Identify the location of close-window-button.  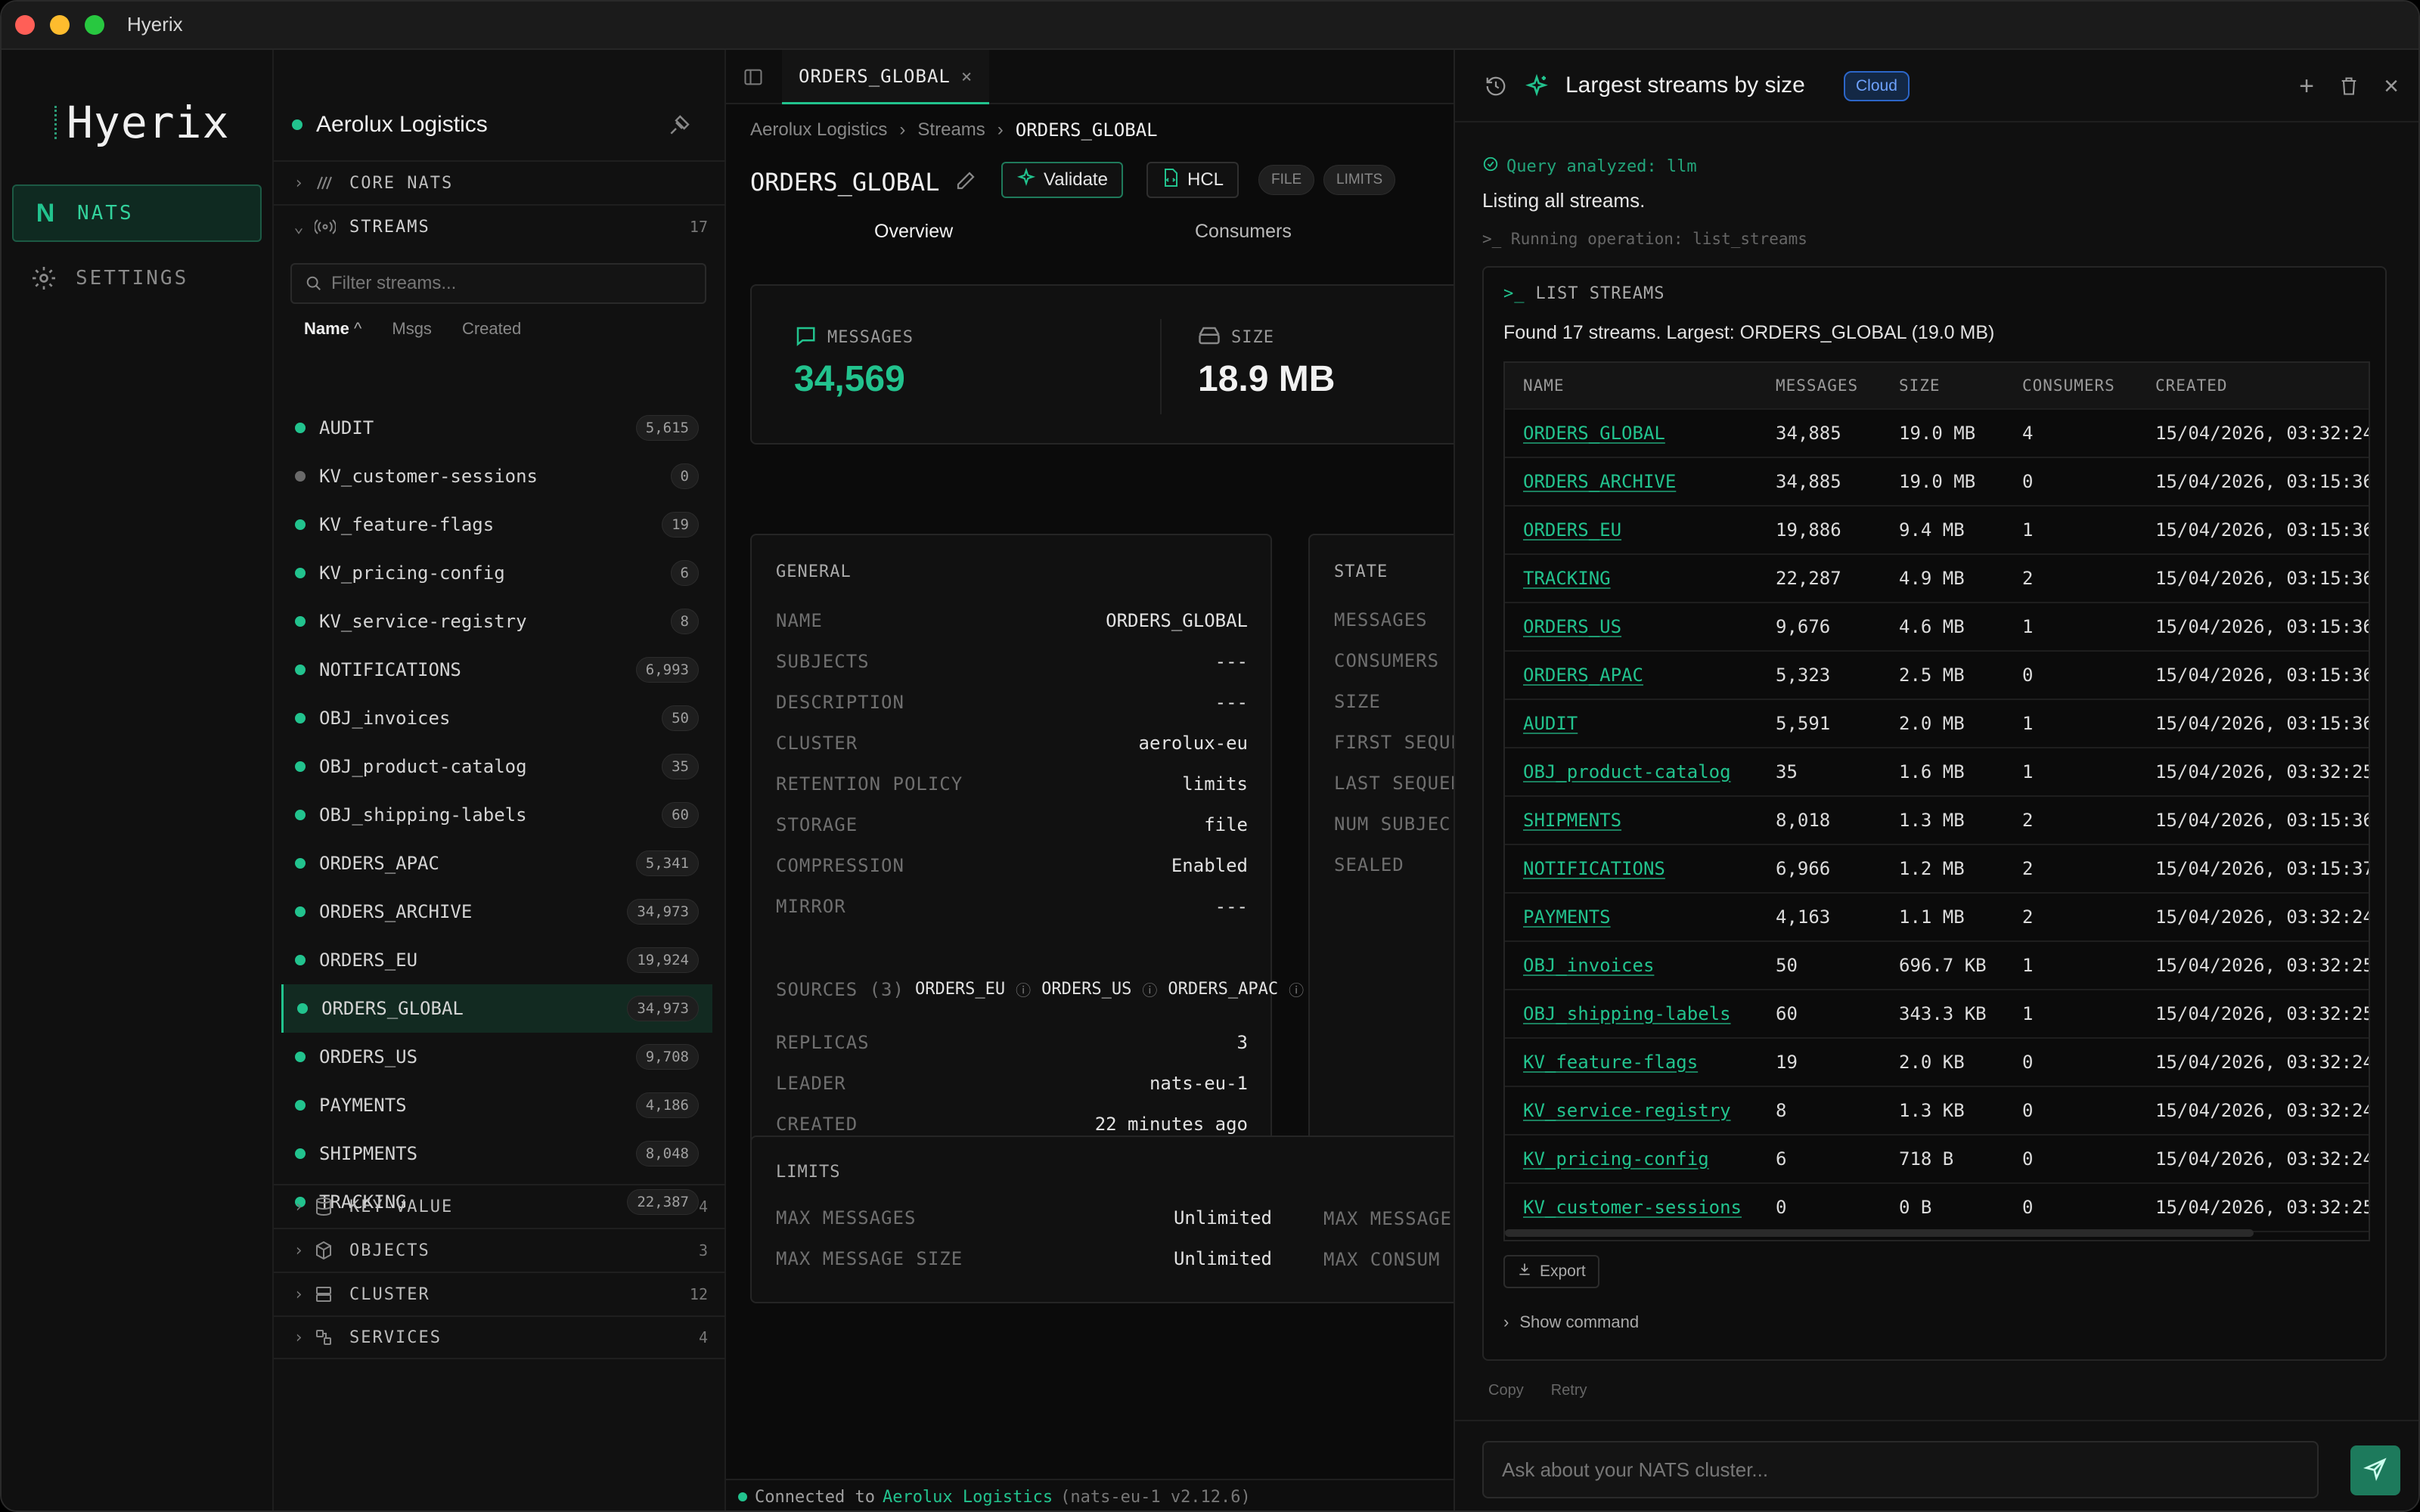
(25, 25).